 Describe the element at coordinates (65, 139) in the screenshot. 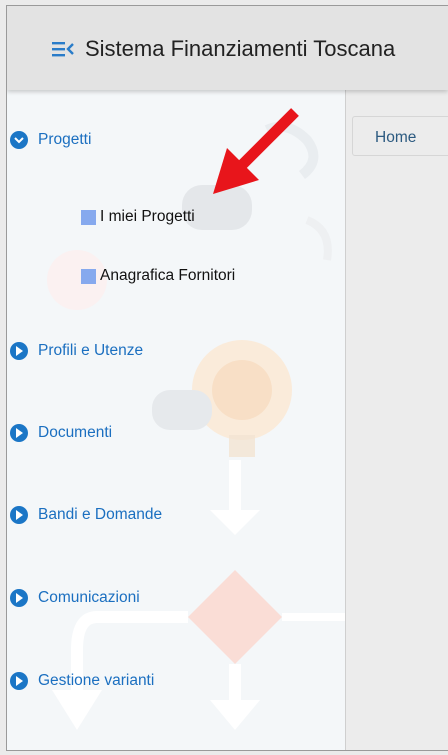

I see `sidebar-item-label: Progetti` at that location.